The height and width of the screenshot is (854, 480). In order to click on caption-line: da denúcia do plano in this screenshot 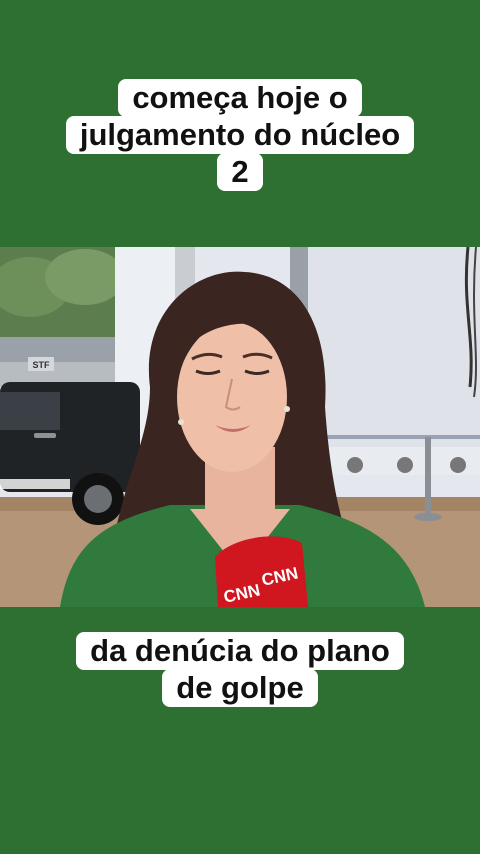, I will do `click(240, 651)`.